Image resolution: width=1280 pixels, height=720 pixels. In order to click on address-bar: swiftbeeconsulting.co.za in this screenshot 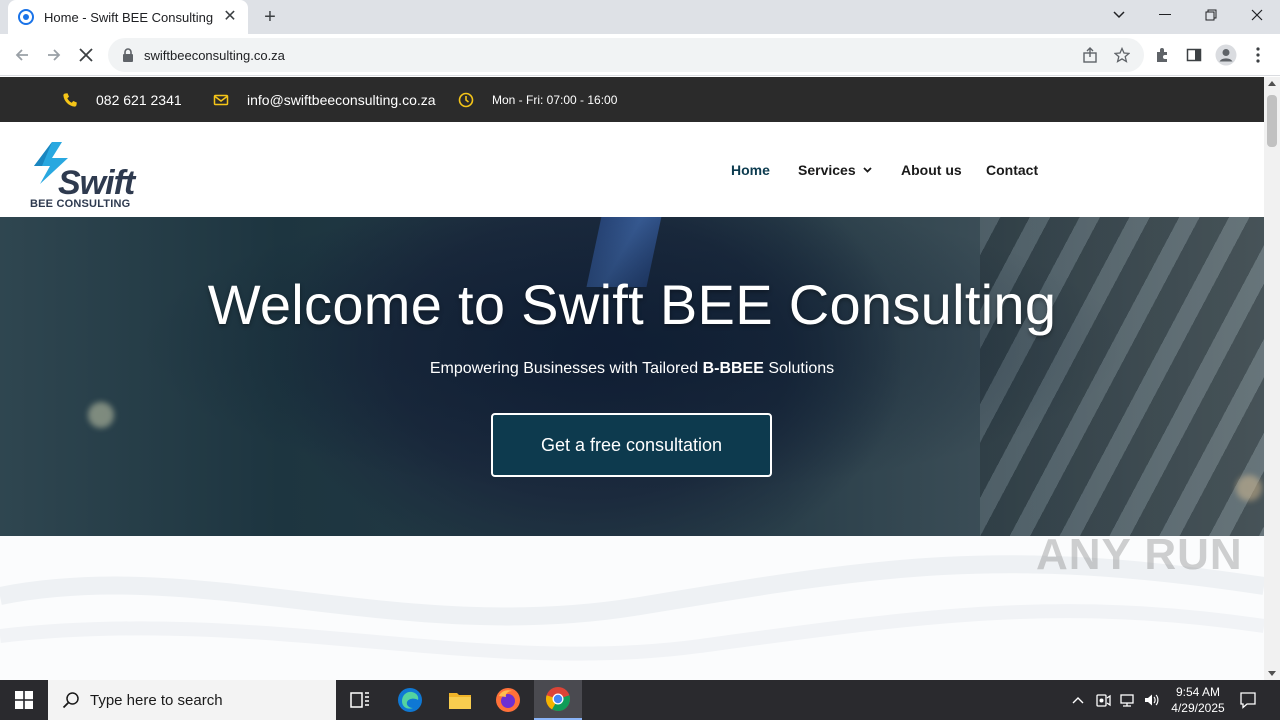, I will do `click(626, 55)`.